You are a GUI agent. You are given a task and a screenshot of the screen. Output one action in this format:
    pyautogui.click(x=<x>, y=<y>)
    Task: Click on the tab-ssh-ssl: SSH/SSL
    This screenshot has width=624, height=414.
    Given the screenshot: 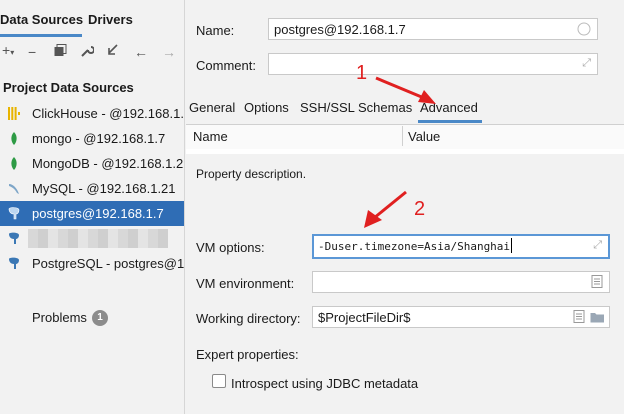 What is the action you would take?
    pyautogui.click(x=327, y=107)
    